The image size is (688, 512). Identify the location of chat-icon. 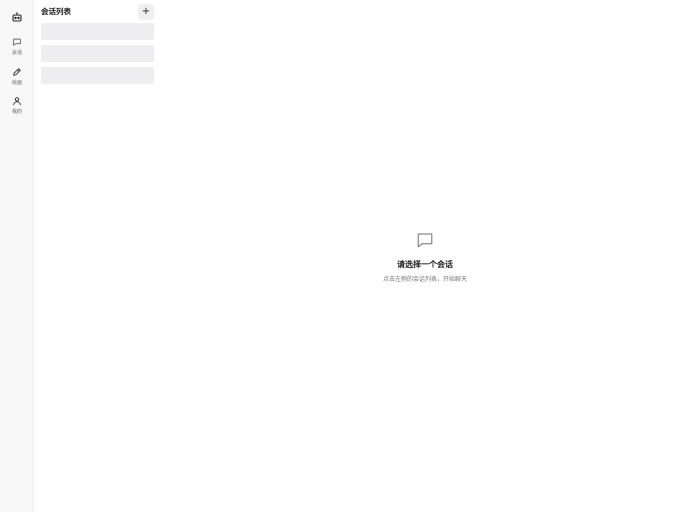
(17, 42).